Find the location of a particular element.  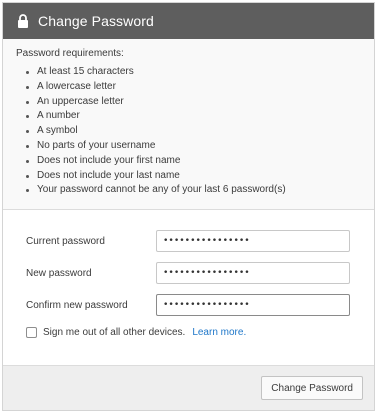

learn-more-link: Learn more. is located at coordinates (219, 332).